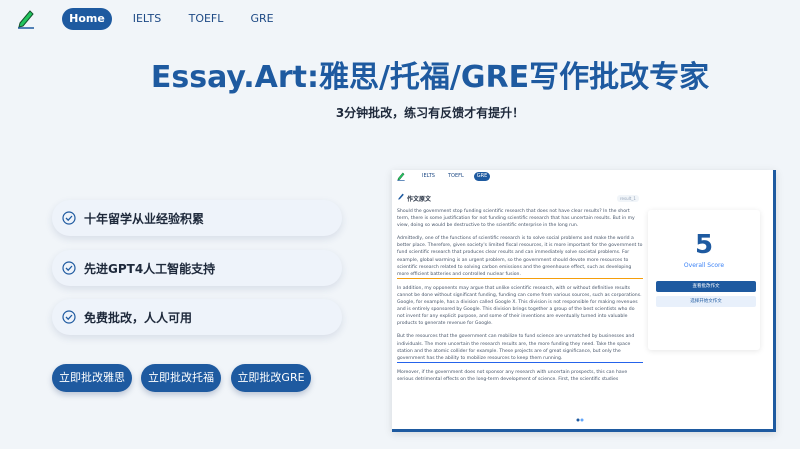 This screenshot has width=800, height=449. I want to click on nav-gre: GRE, so click(262, 19).